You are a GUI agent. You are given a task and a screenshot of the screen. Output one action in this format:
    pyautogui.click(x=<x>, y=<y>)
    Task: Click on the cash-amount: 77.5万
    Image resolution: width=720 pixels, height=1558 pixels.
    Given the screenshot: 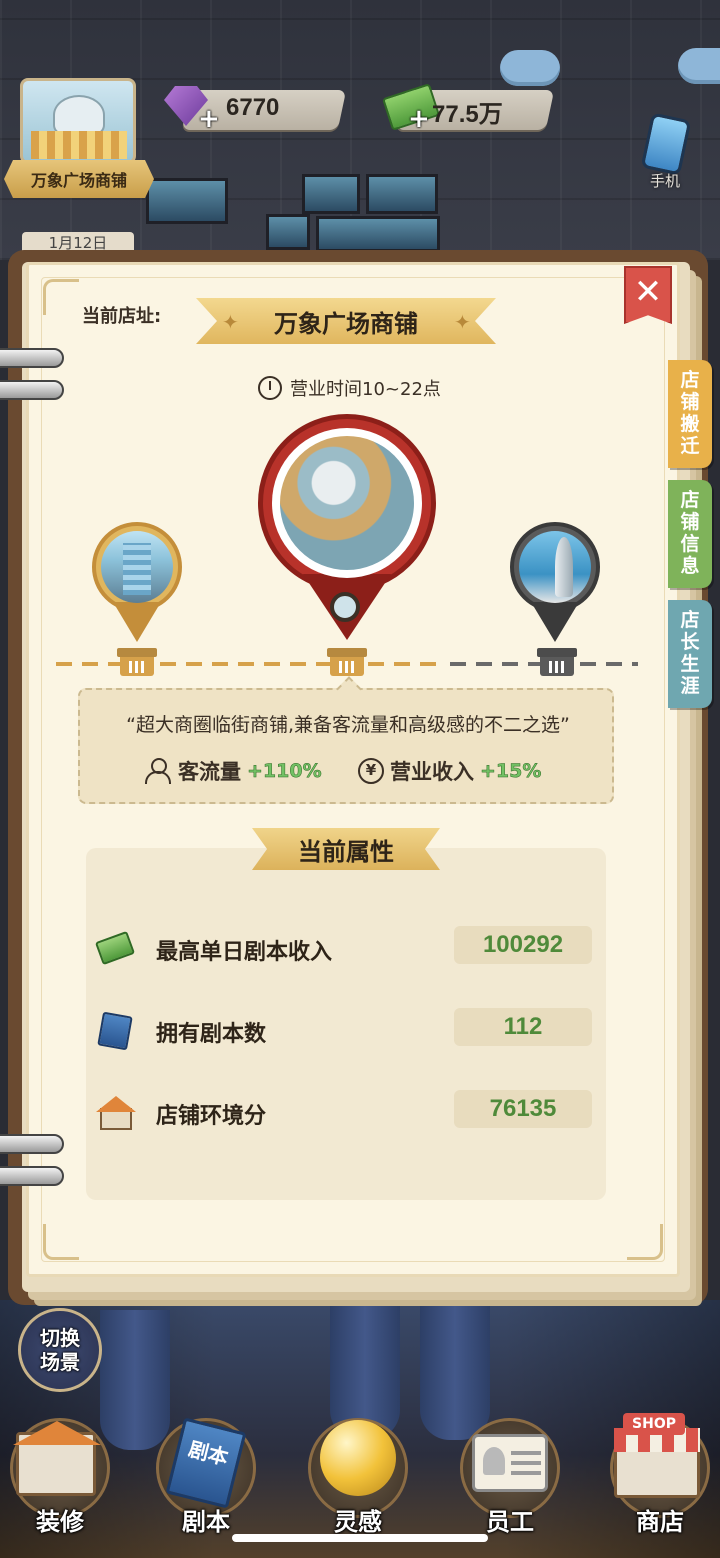 What is the action you would take?
    pyautogui.click(x=467, y=114)
    